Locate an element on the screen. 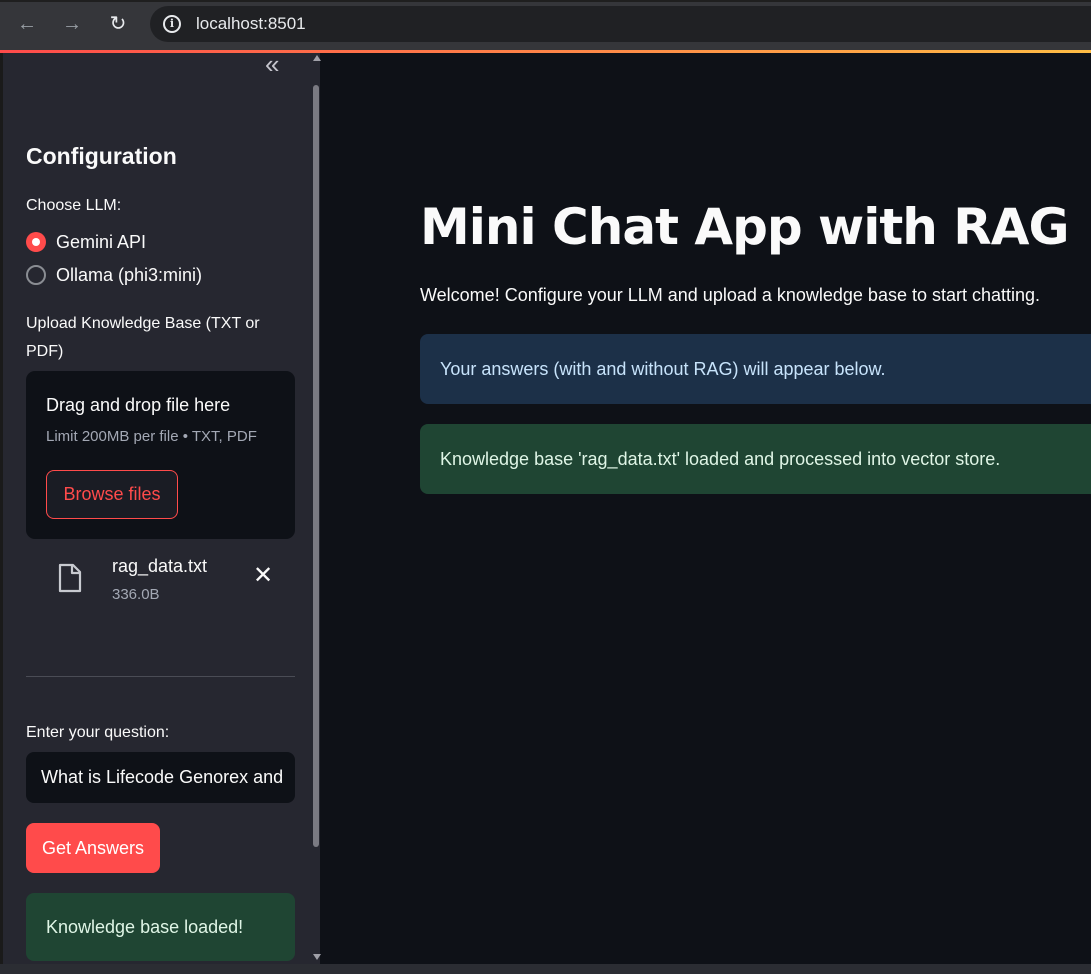 This screenshot has height=974, width=1091. site-info-icon: i is located at coordinates (172, 24).